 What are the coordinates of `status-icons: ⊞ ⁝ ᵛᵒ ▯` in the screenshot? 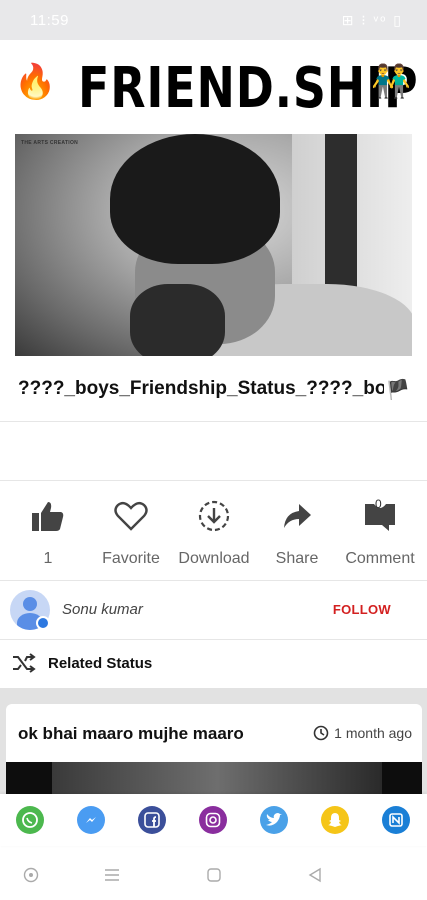 It's located at (372, 20).